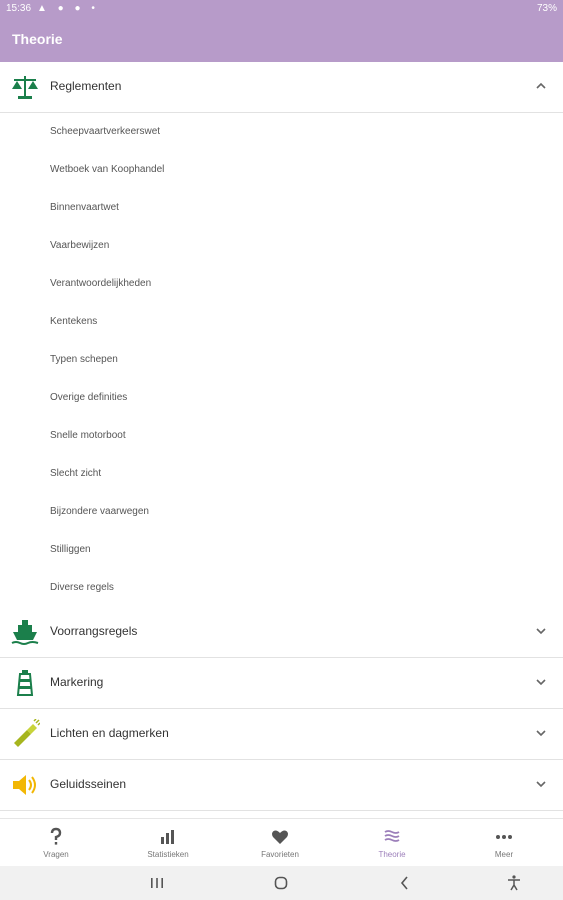 This screenshot has height=900, width=563. Describe the element at coordinates (281, 436) in the screenshot. I see `list-item-snelle-motorboot: Snelle motorboot` at that location.